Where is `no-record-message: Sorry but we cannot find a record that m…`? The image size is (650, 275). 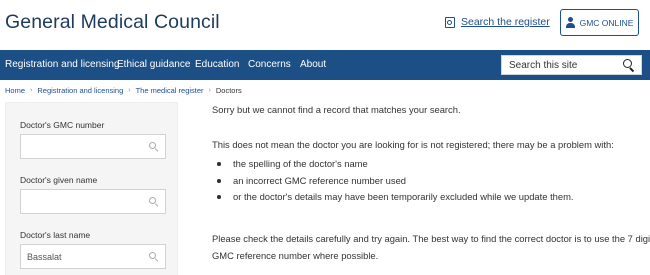 no-record-message: Sorry but we cannot find a record that m… is located at coordinates (336, 109).